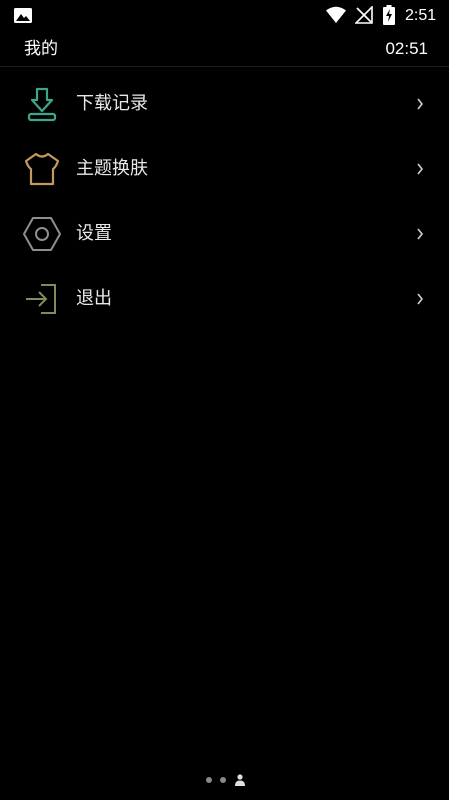  I want to click on menu-item-theme-skin: 主题换肤, so click(224, 169).